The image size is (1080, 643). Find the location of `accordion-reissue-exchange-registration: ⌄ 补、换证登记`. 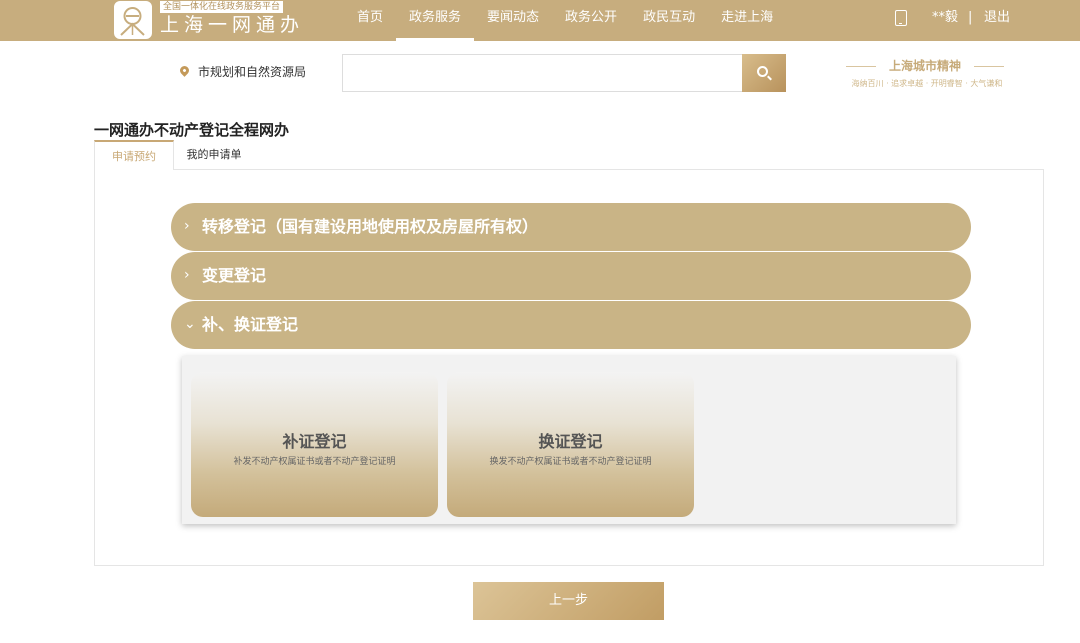

accordion-reissue-exchange-registration: ⌄ 补、换证登记 is located at coordinates (571, 325).